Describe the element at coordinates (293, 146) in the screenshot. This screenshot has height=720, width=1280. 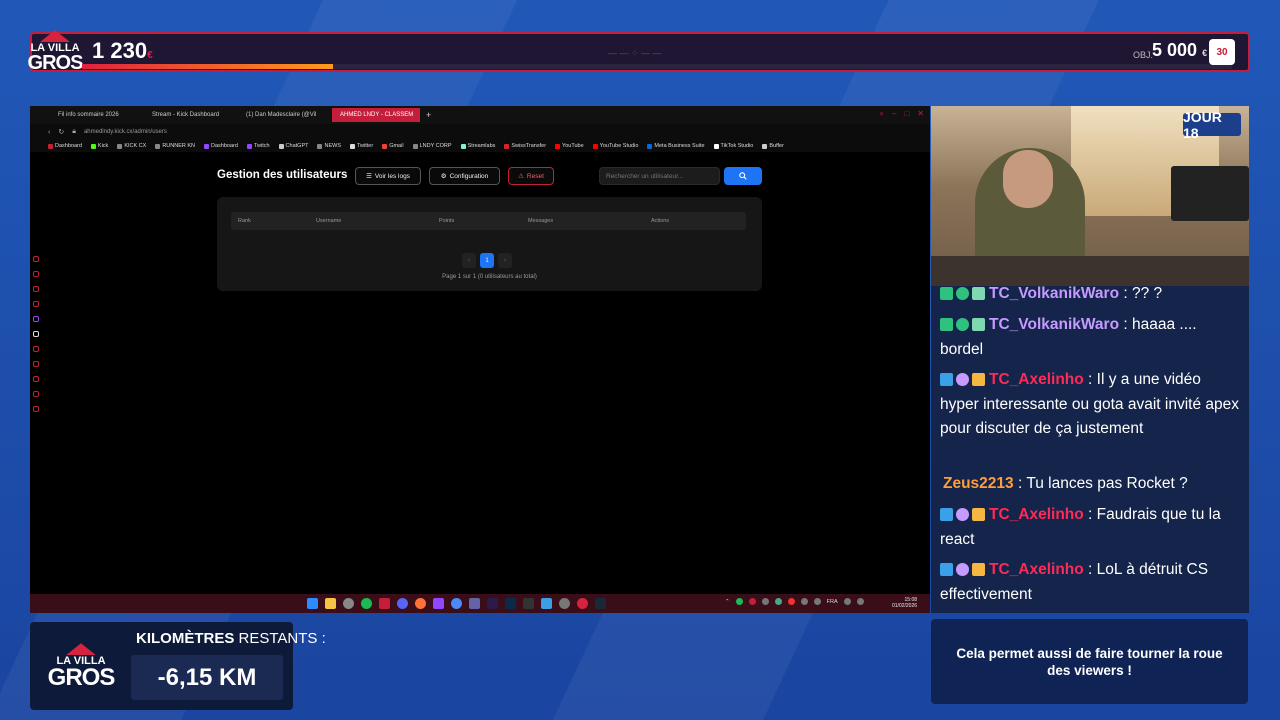
I see `bookmark-6: ChatGPT` at that location.